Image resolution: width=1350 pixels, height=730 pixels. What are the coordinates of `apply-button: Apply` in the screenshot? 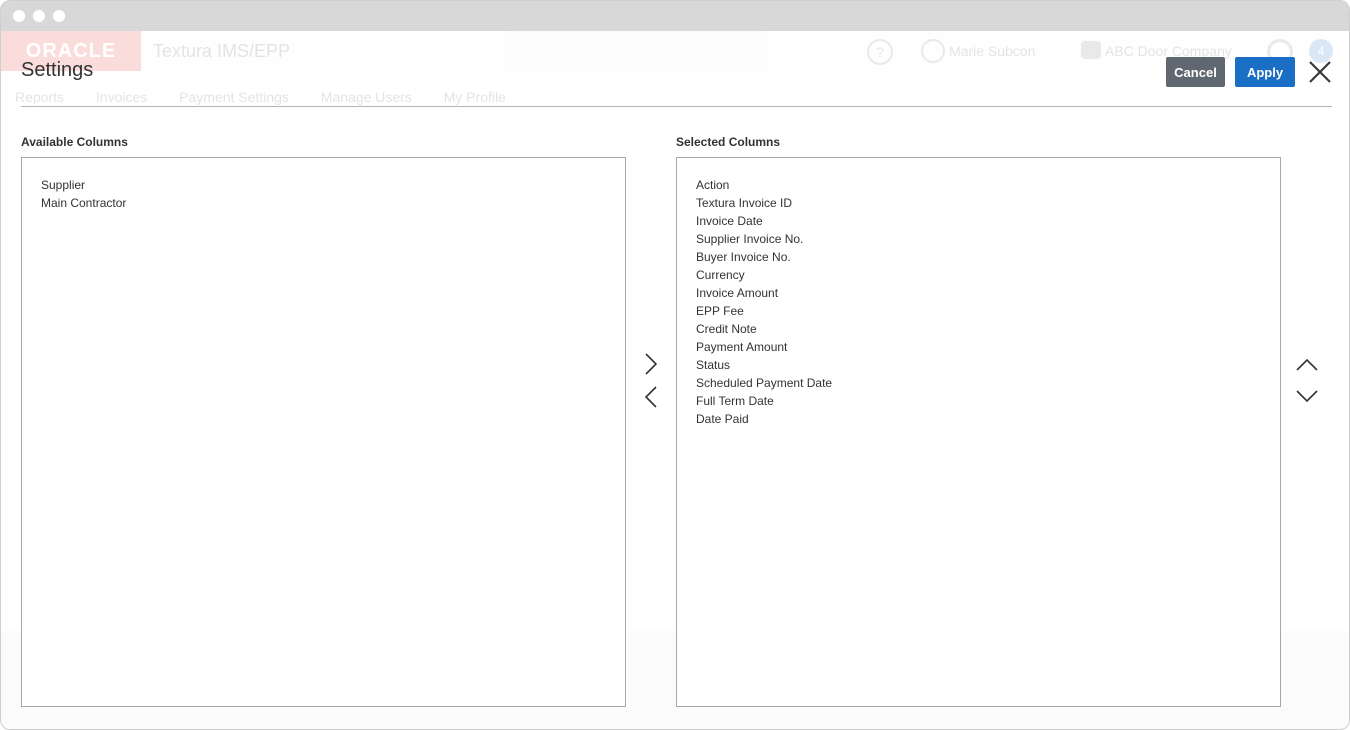 It's located at (1265, 72).